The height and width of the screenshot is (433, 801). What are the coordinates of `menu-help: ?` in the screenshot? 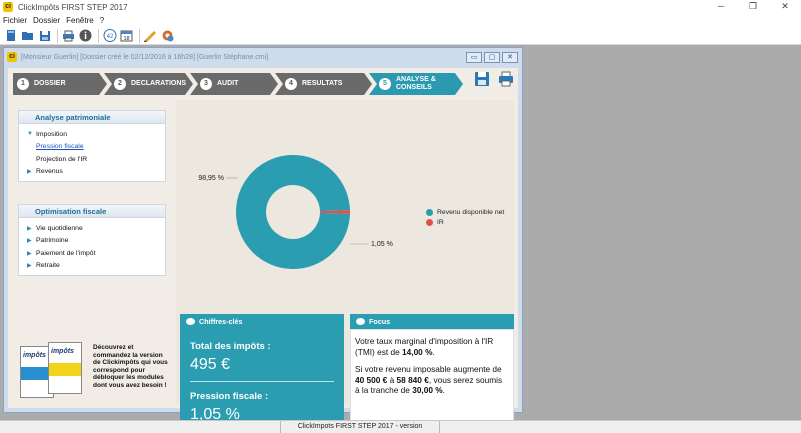 It's located at (102, 20).